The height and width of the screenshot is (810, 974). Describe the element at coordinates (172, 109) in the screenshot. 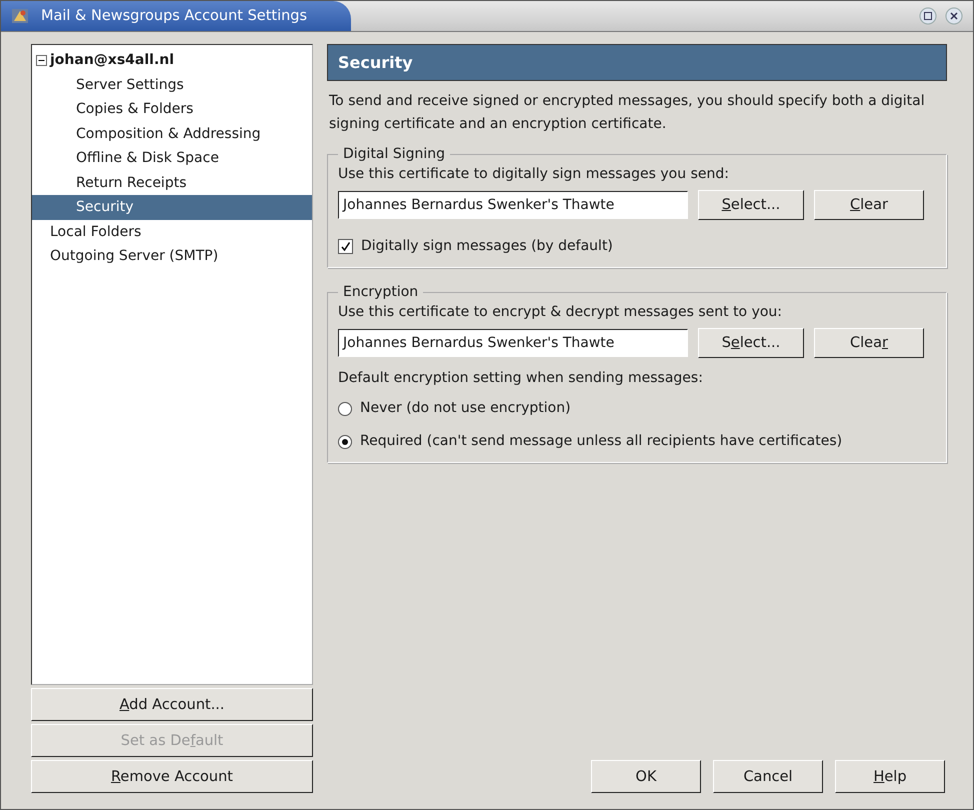

I see `tree-item: Copies & Folders` at that location.